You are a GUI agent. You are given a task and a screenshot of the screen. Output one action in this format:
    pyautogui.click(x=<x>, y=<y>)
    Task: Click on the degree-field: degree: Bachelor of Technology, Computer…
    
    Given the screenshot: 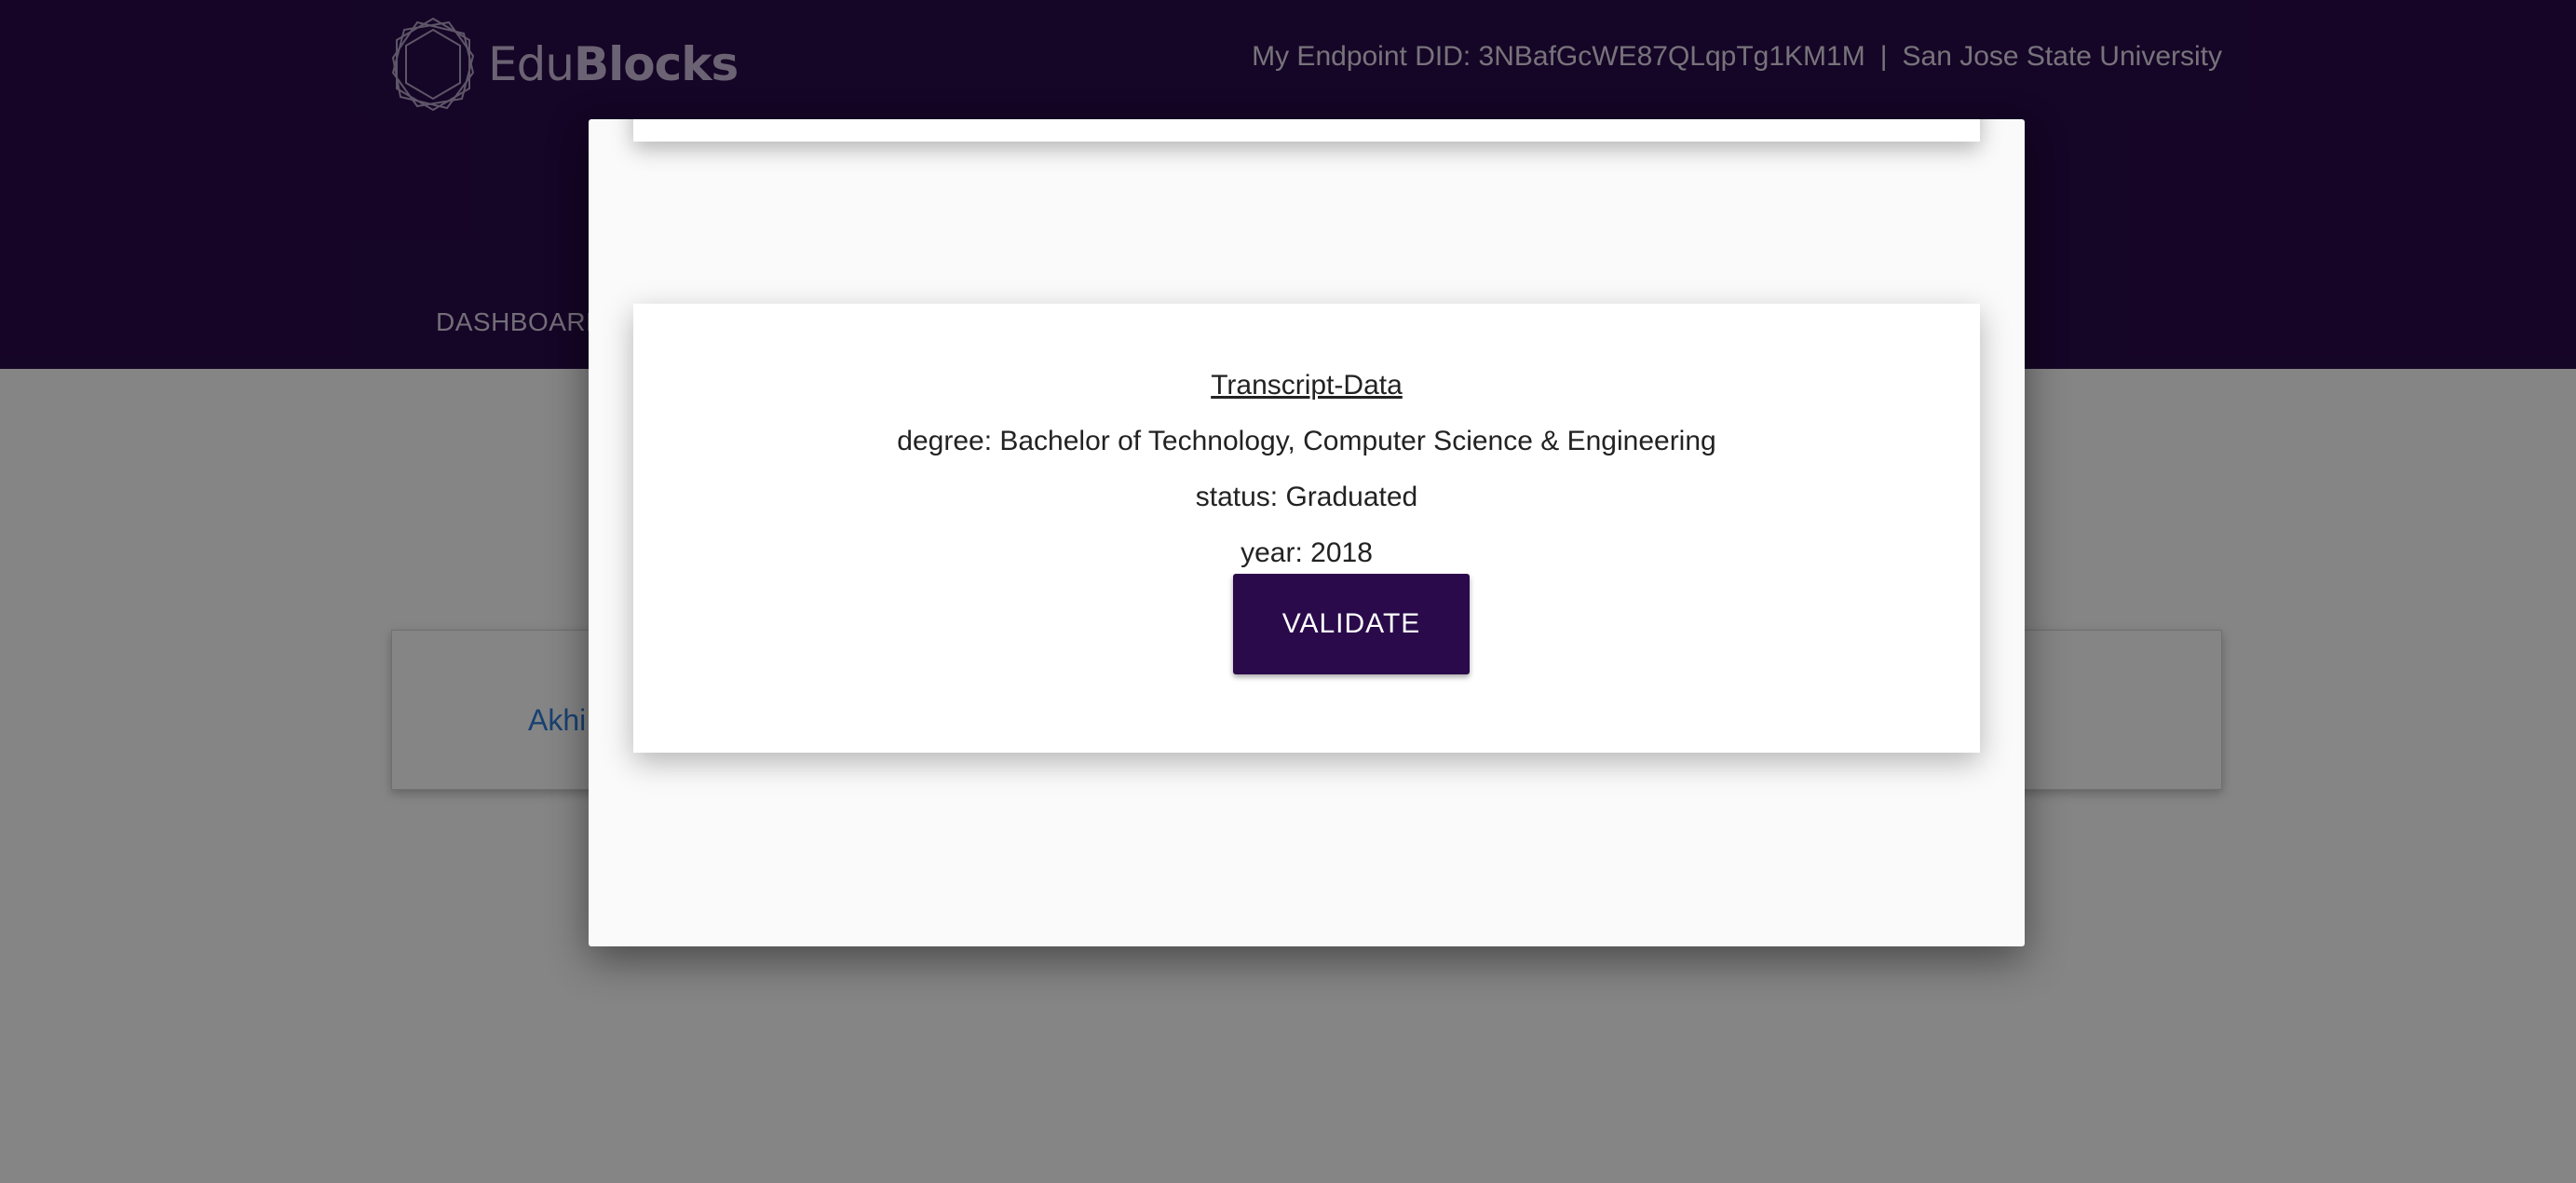 What is the action you would take?
    pyautogui.click(x=1306, y=441)
    